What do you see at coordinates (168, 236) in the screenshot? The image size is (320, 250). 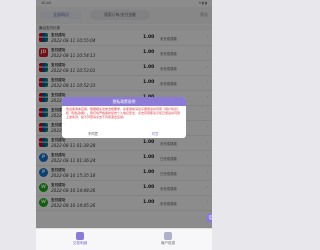 I see `store-icon` at bounding box center [168, 236].